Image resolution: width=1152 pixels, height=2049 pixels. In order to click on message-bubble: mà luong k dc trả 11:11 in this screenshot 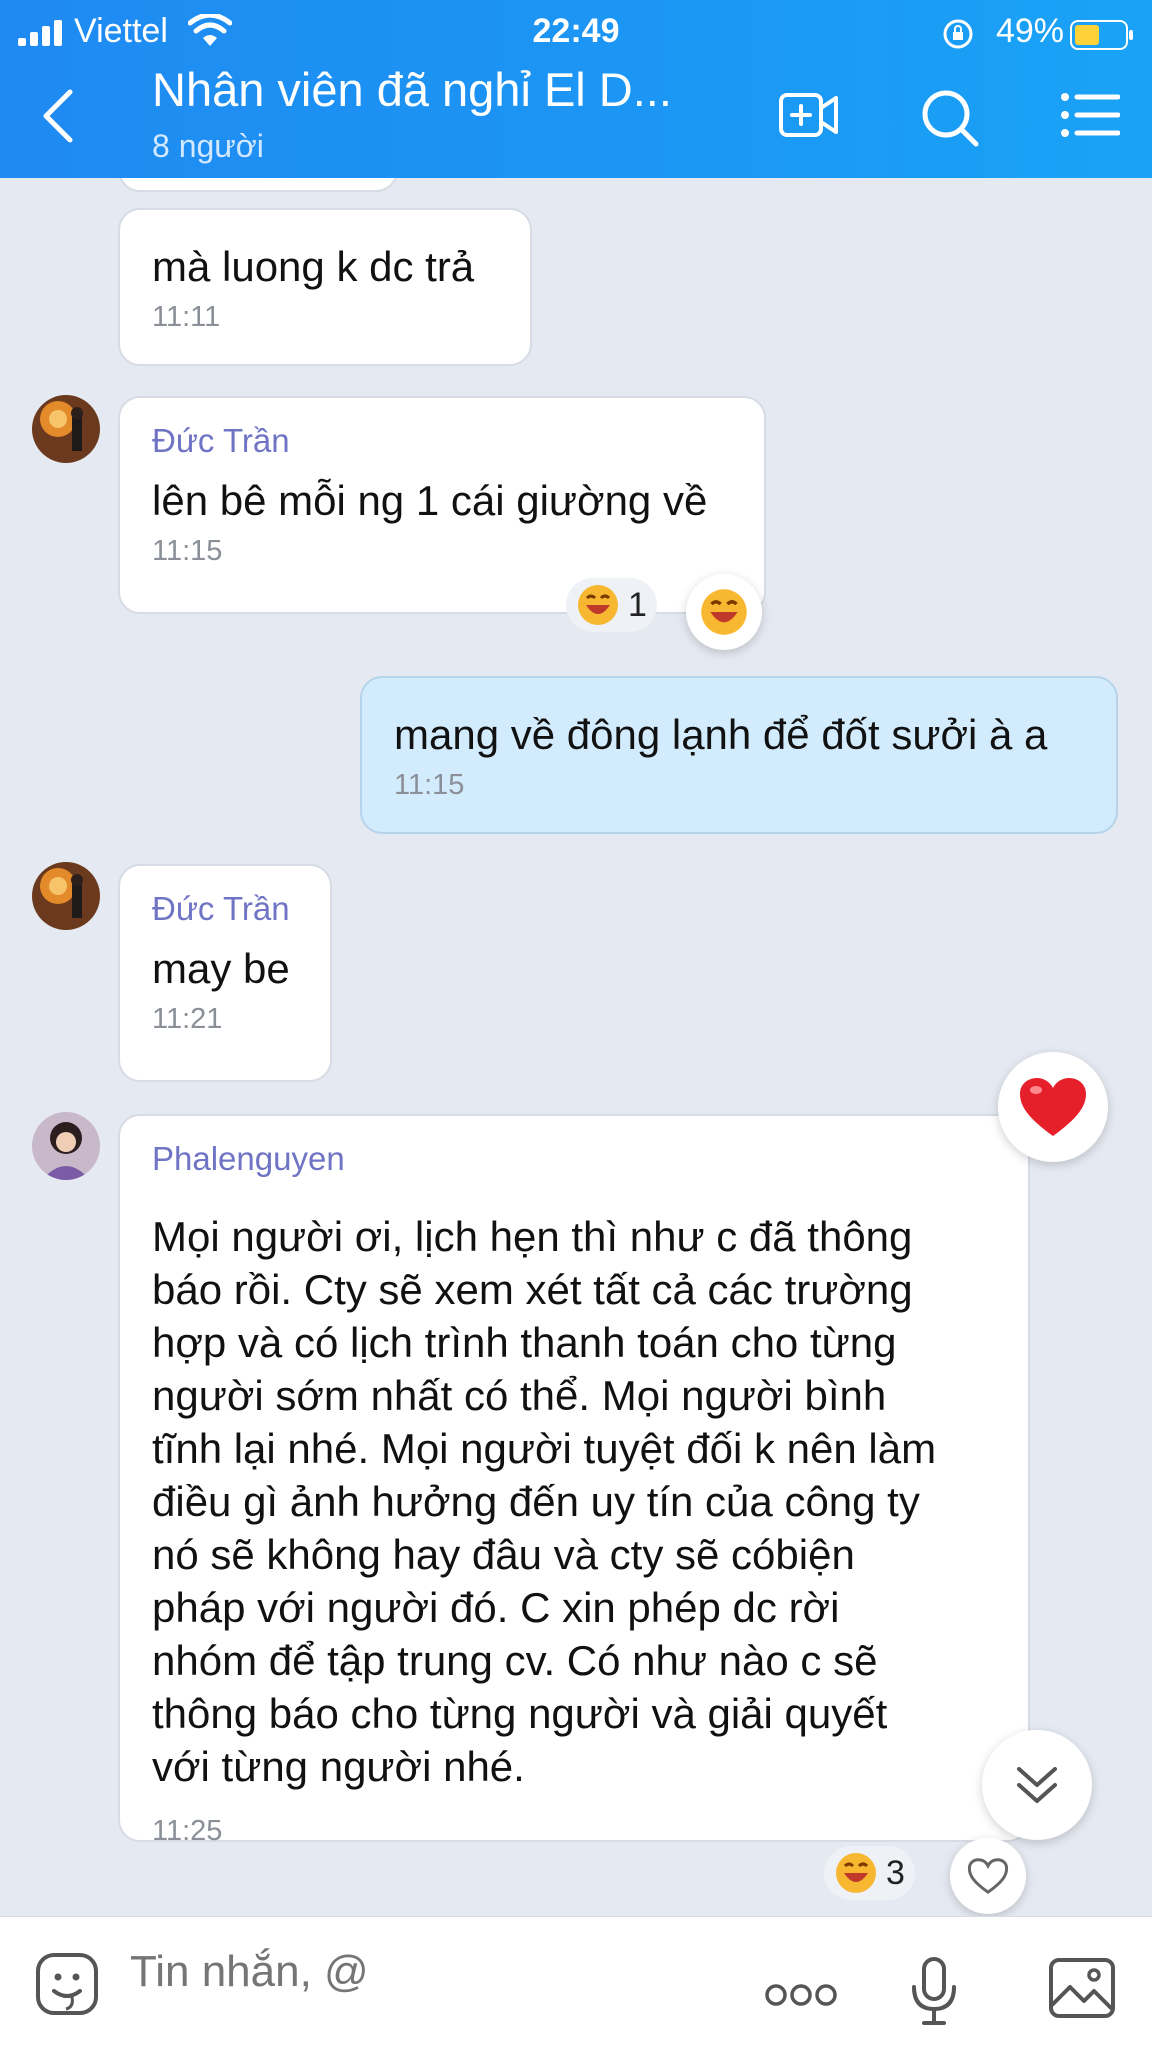, I will do `click(325, 287)`.